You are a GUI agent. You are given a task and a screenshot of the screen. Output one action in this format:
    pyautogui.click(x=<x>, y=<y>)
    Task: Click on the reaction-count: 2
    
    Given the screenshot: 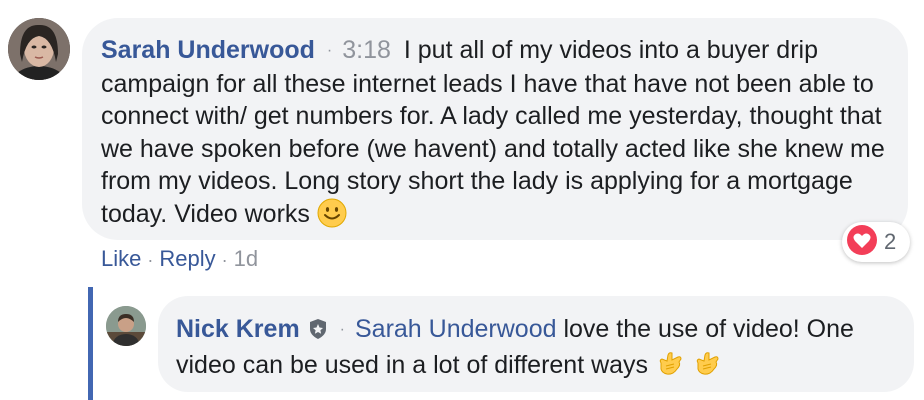 What is the action you would take?
    pyautogui.click(x=890, y=241)
    